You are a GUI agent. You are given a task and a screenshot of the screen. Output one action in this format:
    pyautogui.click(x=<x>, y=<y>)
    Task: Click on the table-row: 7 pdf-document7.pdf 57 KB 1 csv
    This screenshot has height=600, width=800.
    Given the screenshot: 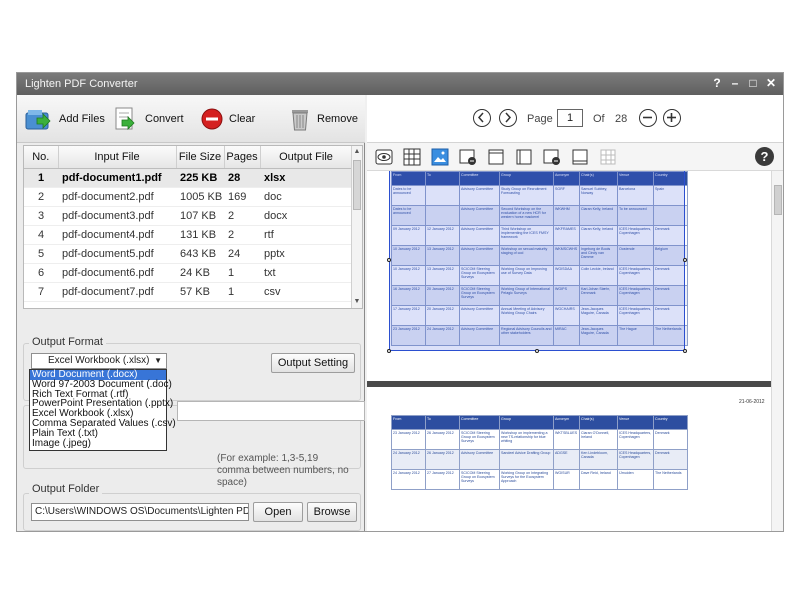 What is the action you would take?
    pyautogui.click(x=188, y=292)
    